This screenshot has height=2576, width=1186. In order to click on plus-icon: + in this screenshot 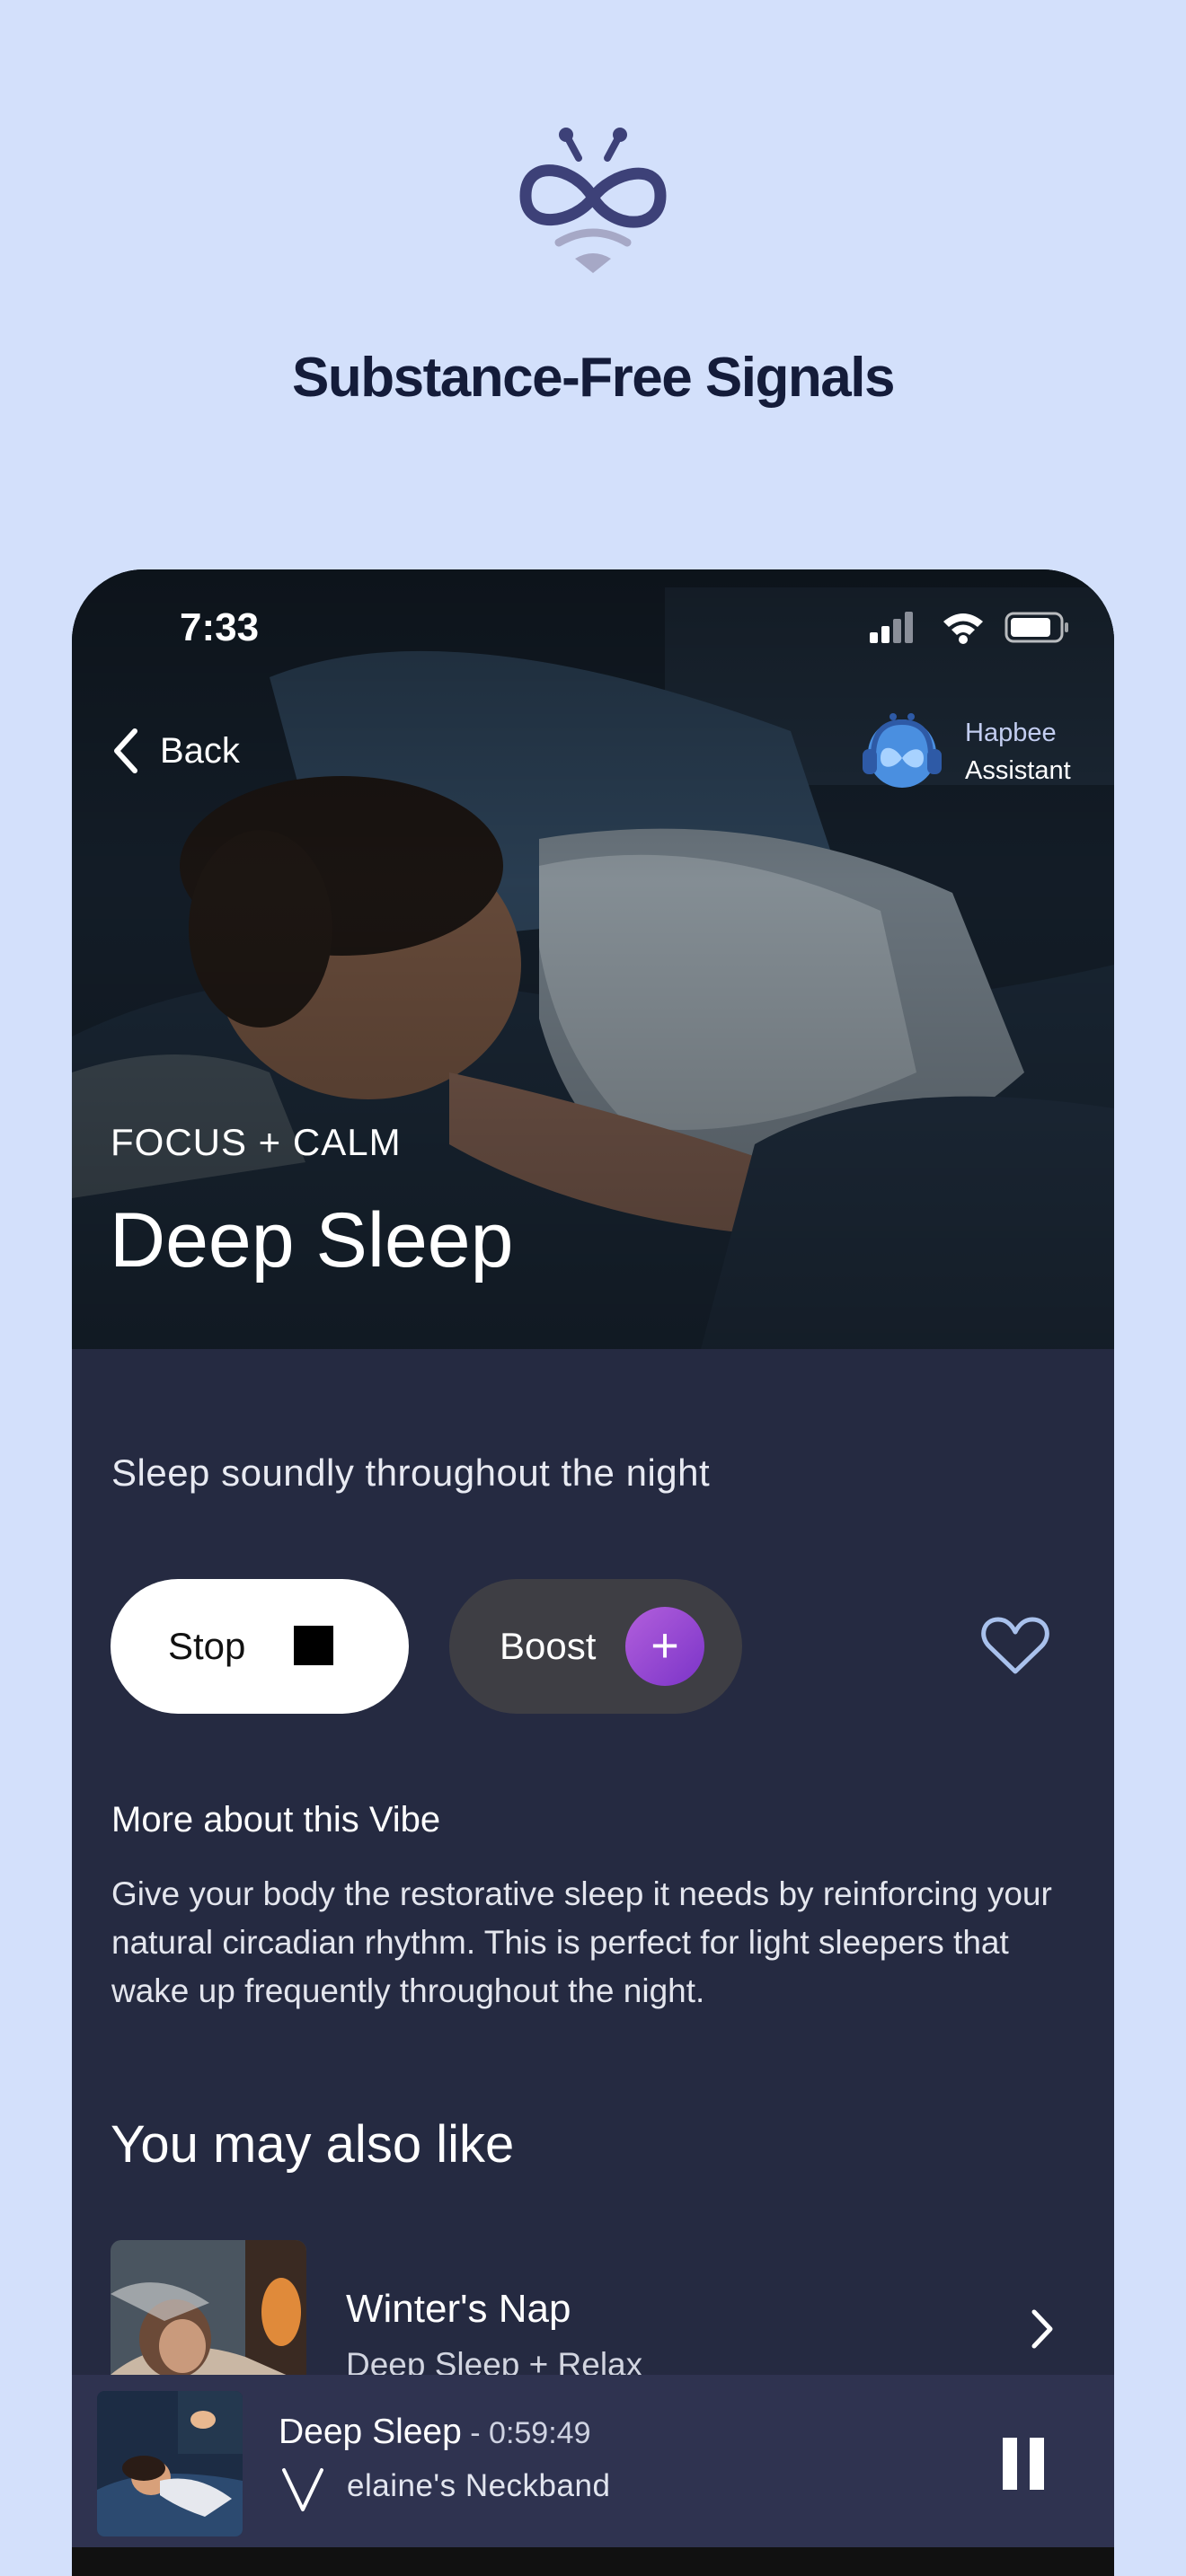, I will do `click(664, 1646)`.